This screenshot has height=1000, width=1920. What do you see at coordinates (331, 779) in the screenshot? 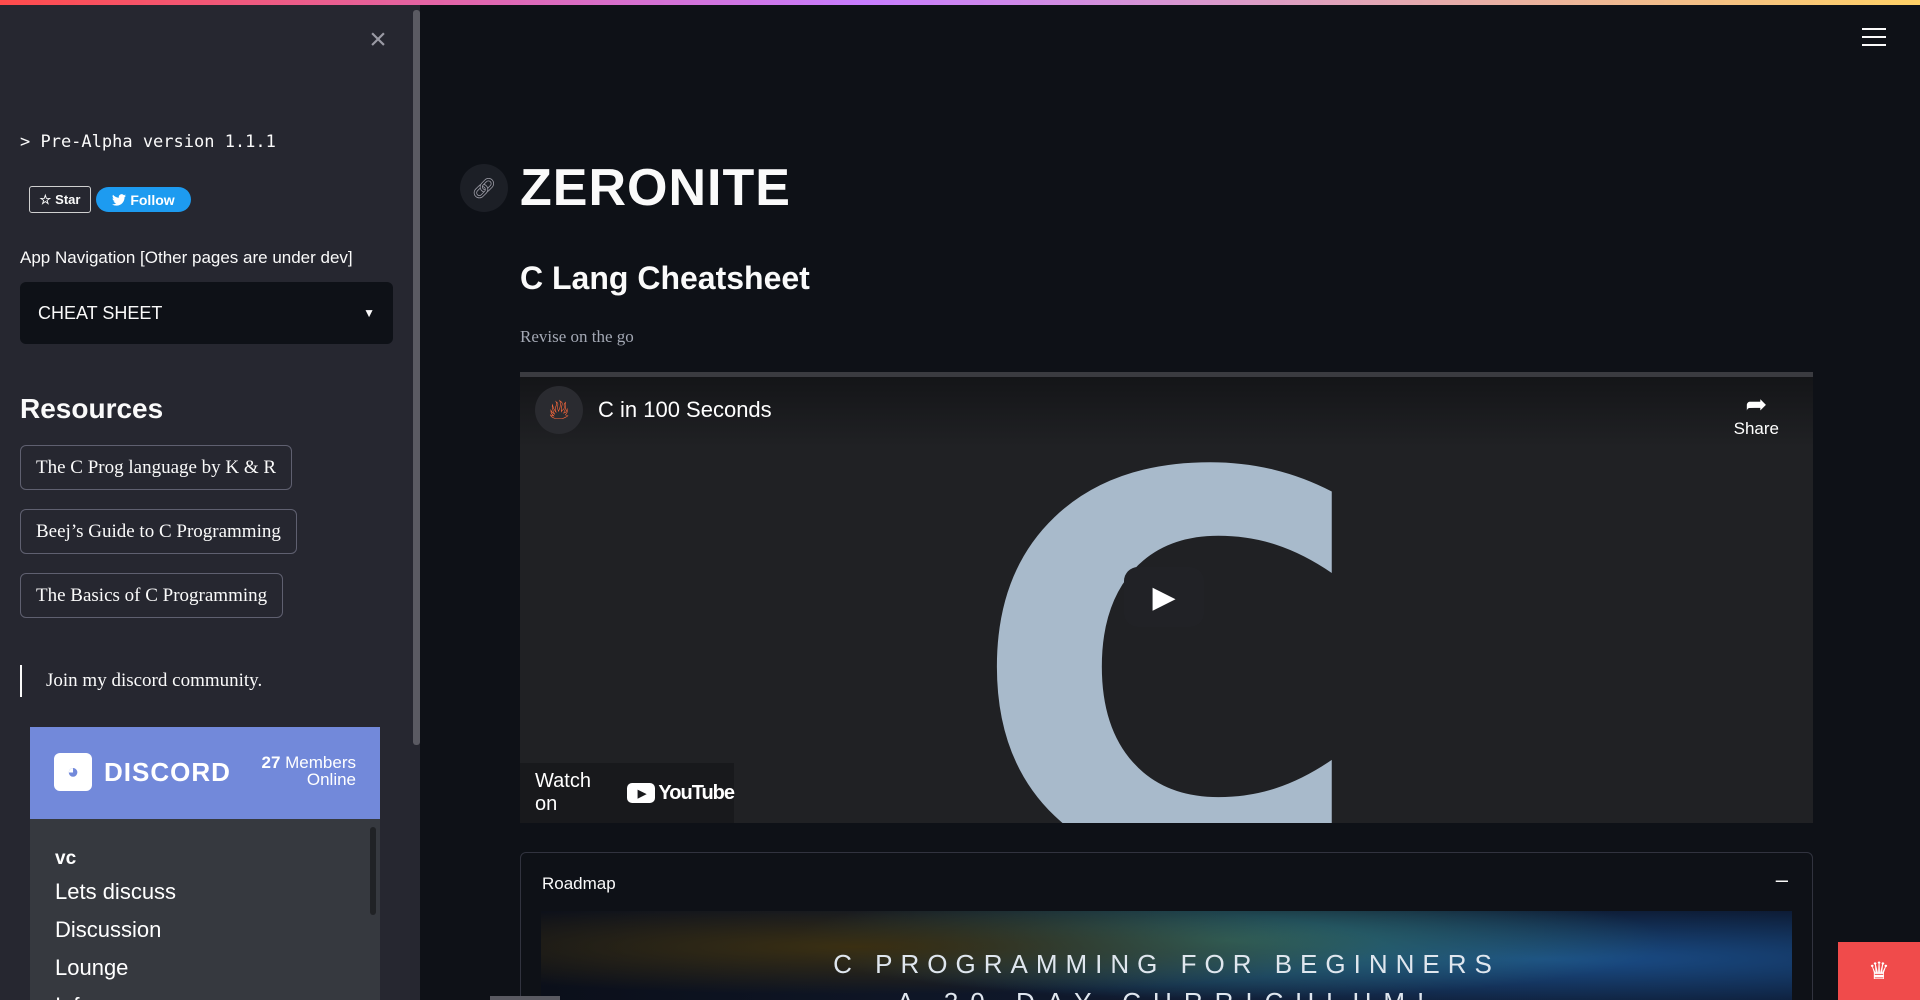
I see `online-word: Online` at bounding box center [331, 779].